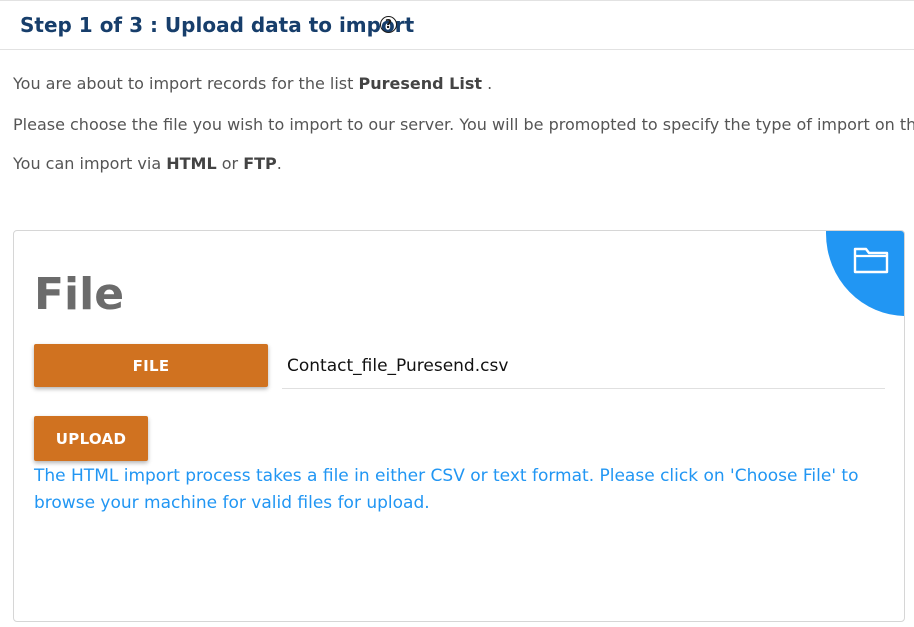 The image size is (914, 627). I want to click on method-html: HTML, so click(191, 163).